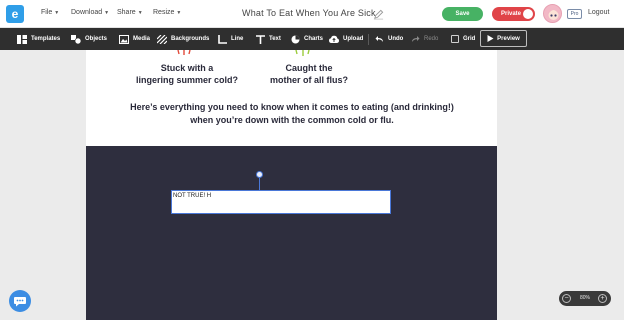 Image resolution: width=624 pixels, height=320 pixels. I want to click on grid-label: Grid, so click(469, 39).